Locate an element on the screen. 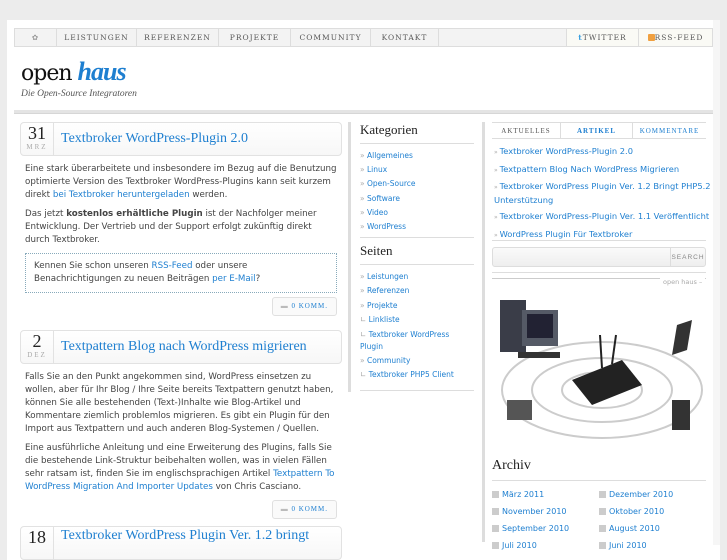  tab-kommentare: KOMMENTARE is located at coordinates (669, 130).